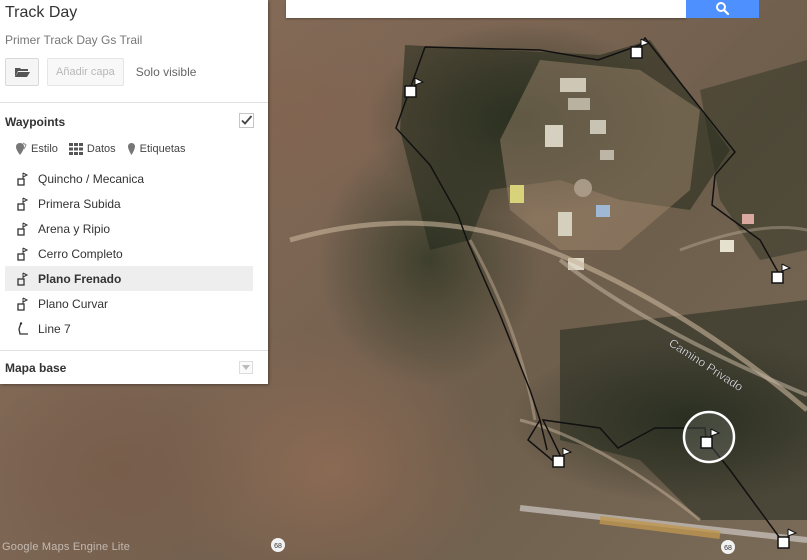 The height and width of the screenshot is (560, 807). I want to click on map-title: Track Day, so click(134, 13).